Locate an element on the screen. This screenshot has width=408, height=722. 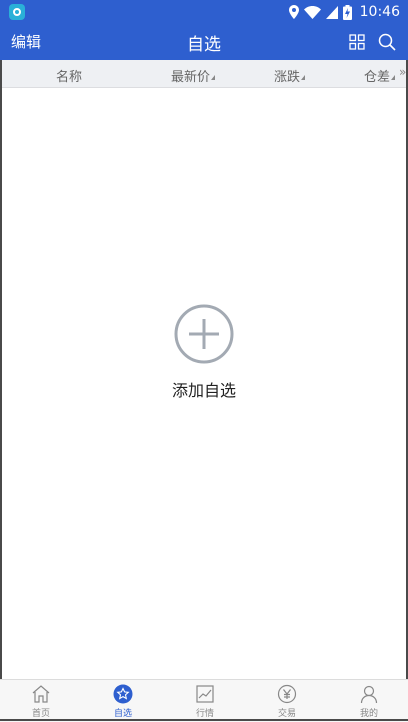
tab-profile-label: 我的 is located at coordinates (368, 714).